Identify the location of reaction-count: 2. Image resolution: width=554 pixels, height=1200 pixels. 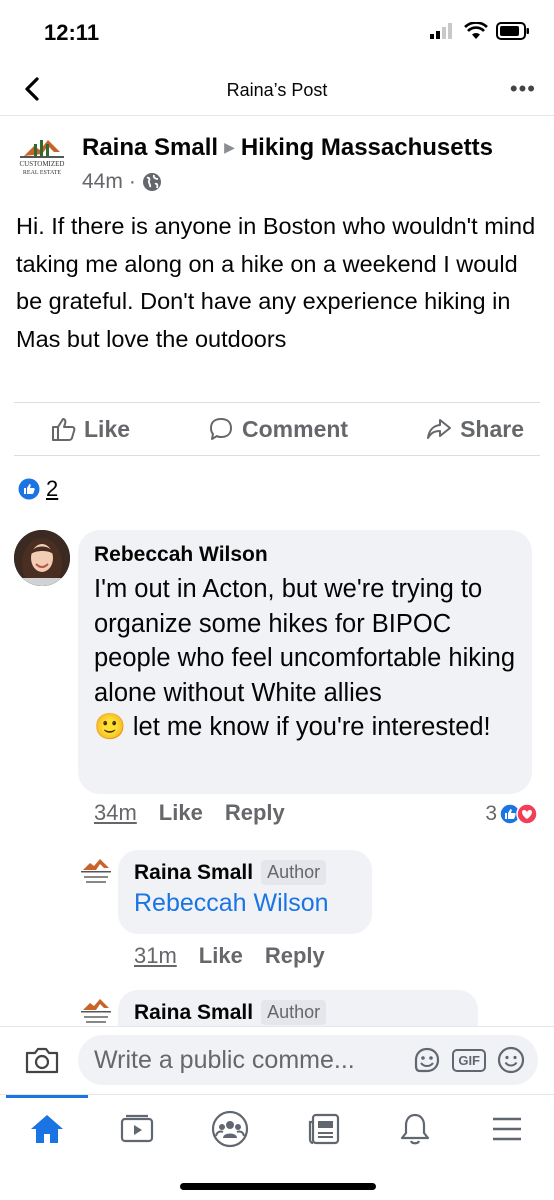
(52, 489).